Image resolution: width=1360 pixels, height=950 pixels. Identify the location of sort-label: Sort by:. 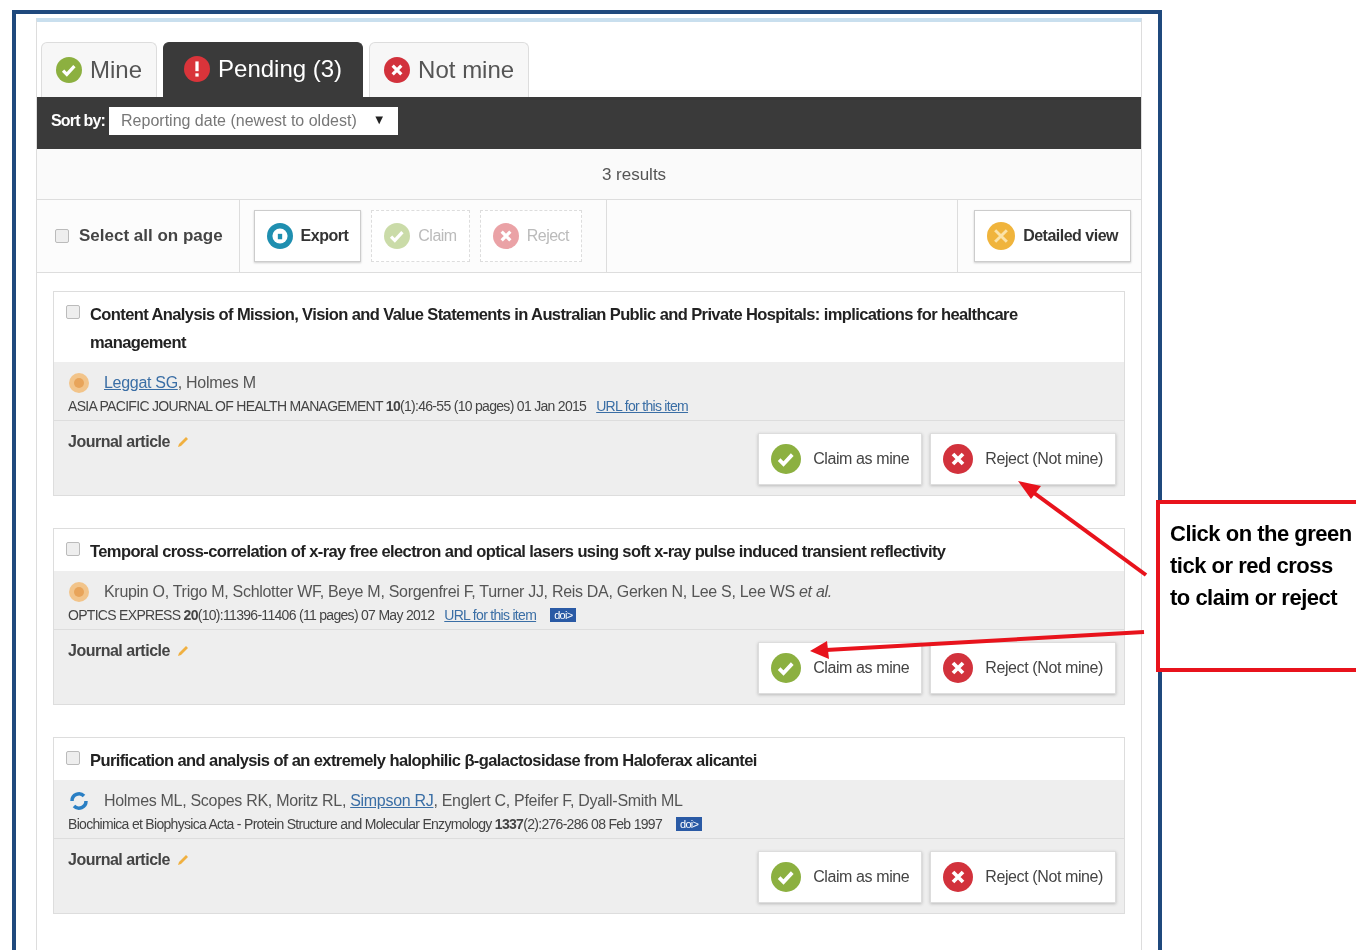
(78, 121).